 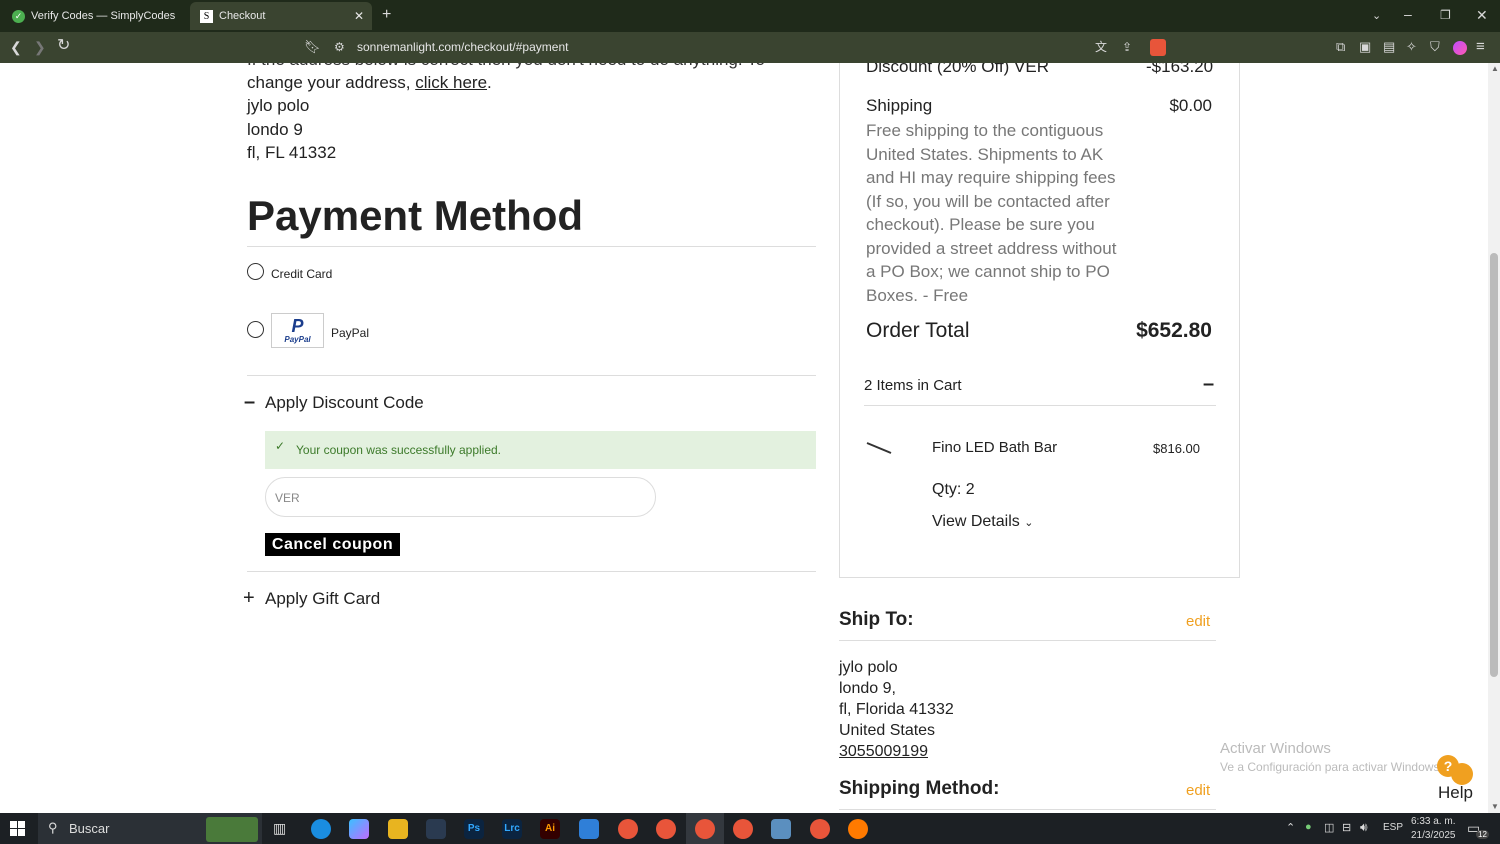 What do you see at coordinates (1389, 47) in the screenshot?
I see `wallet-icon: ▤` at bounding box center [1389, 47].